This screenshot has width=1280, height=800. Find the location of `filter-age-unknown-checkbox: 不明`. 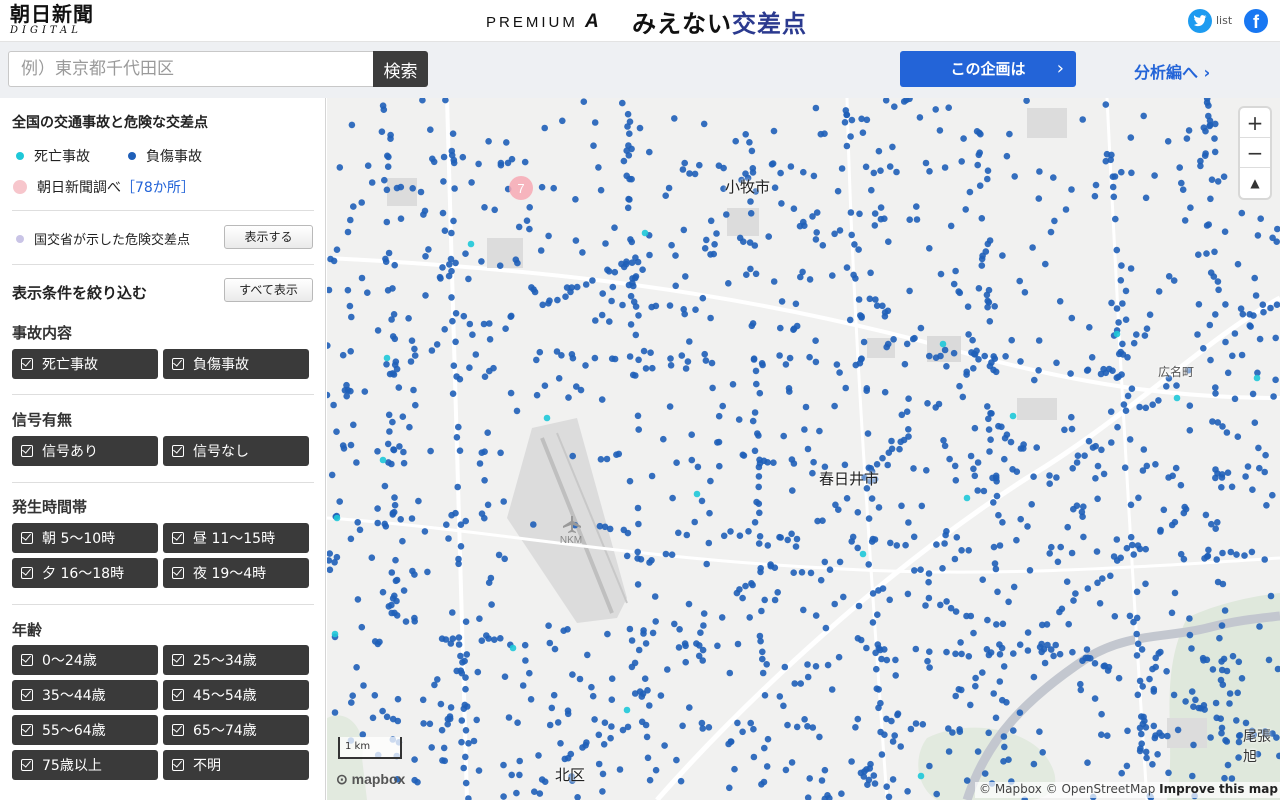

filter-age-unknown-checkbox: 不明 is located at coordinates (236, 765).